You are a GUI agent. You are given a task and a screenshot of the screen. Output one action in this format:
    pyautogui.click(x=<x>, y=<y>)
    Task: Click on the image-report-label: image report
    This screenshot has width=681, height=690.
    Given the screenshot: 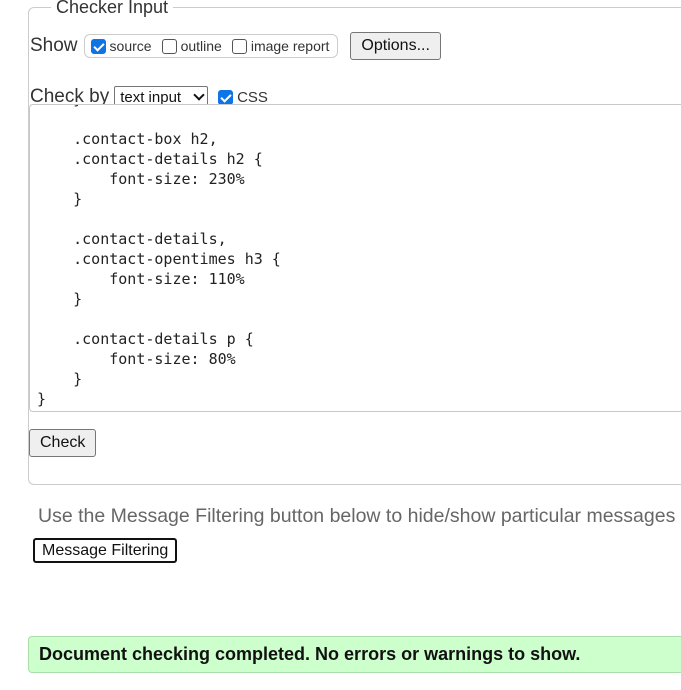 What is the action you would take?
    pyautogui.click(x=290, y=46)
    